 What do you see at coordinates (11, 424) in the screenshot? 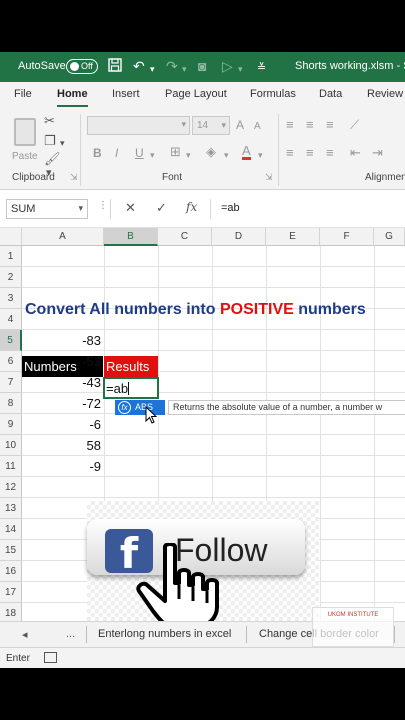
I see `row-header-9: 9` at bounding box center [11, 424].